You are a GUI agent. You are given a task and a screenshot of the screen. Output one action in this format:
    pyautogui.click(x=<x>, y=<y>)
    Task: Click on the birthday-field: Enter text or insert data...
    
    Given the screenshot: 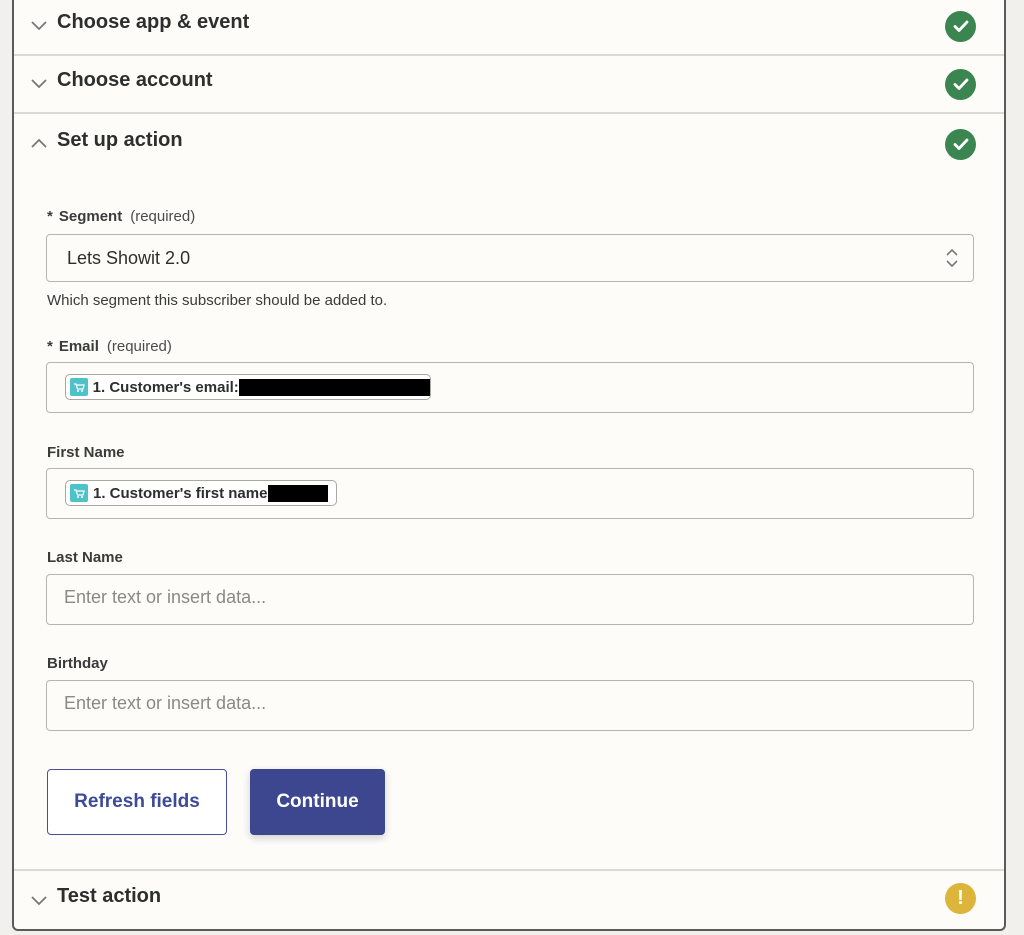 What is the action you would take?
    pyautogui.click(x=510, y=705)
    